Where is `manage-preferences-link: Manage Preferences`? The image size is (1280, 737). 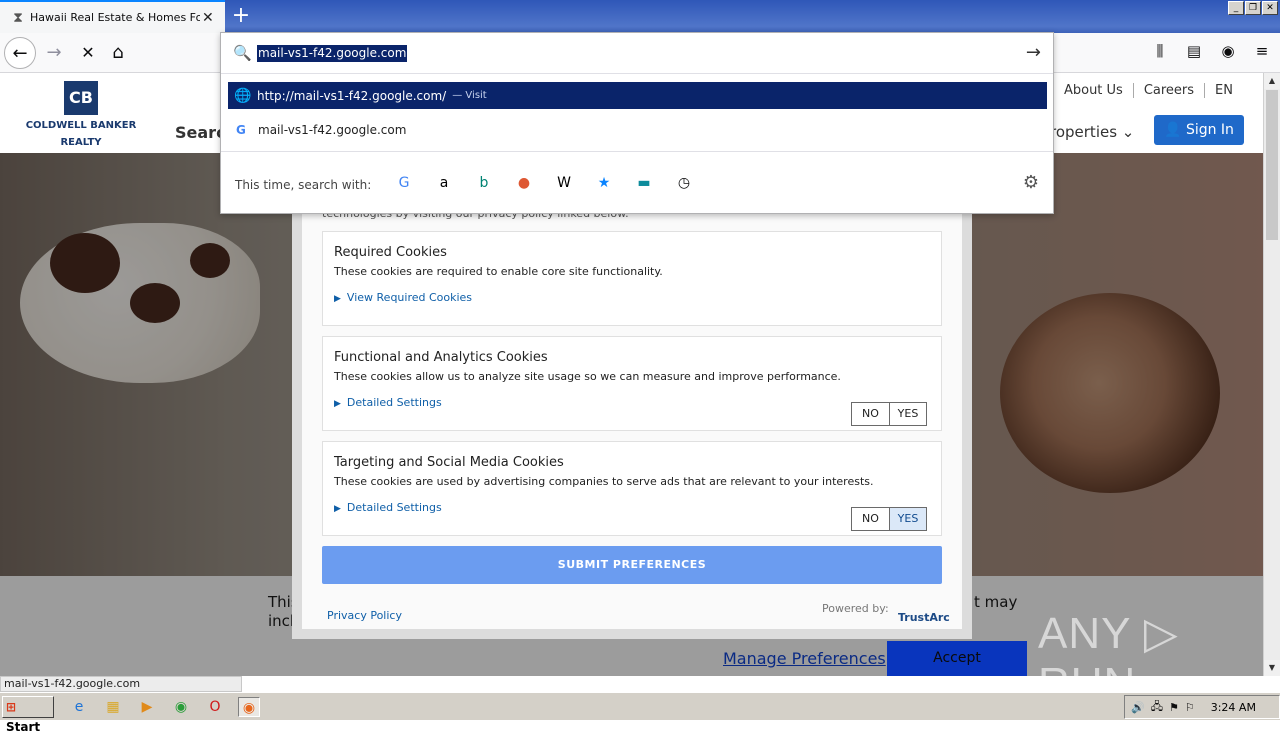 manage-preferences-link: Manage Preferences is located at coordinates (804, 658).